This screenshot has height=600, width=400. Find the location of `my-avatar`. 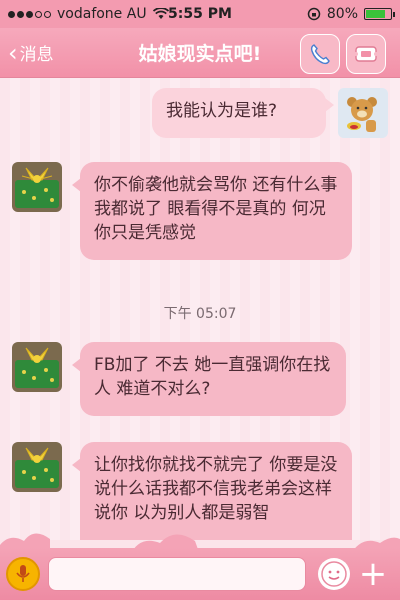

my-avatar is located at coordinates (363, 113).